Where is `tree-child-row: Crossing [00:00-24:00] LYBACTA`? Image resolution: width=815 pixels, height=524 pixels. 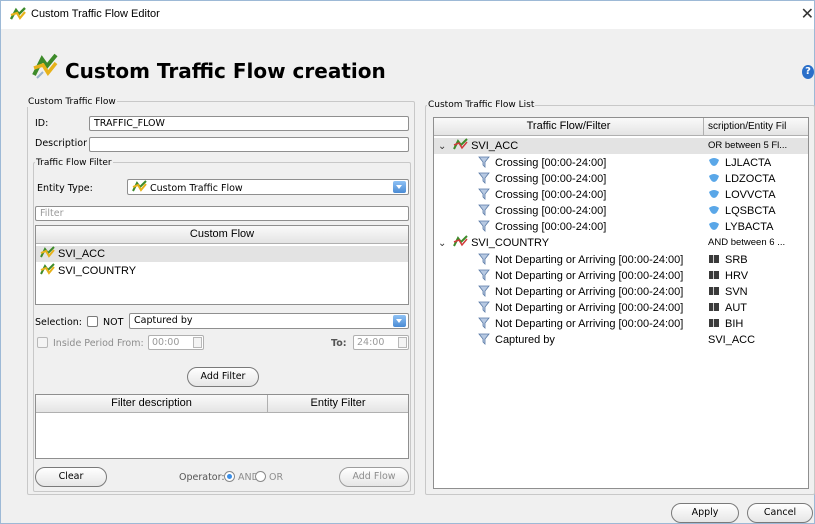 tree-child-row: Crossing [00:00-24:00] LYBACTA is located at coordinates (621, 227).